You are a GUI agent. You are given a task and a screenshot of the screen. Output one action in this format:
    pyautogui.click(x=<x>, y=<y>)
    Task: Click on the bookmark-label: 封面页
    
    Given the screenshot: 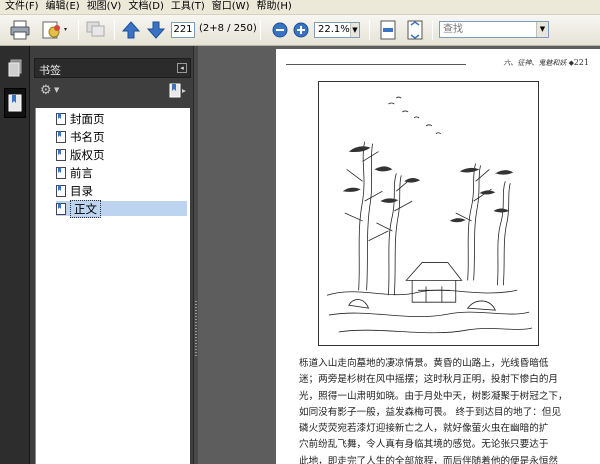 What is the action you would take?
    pyautogui.click(x=87, y=118)
    